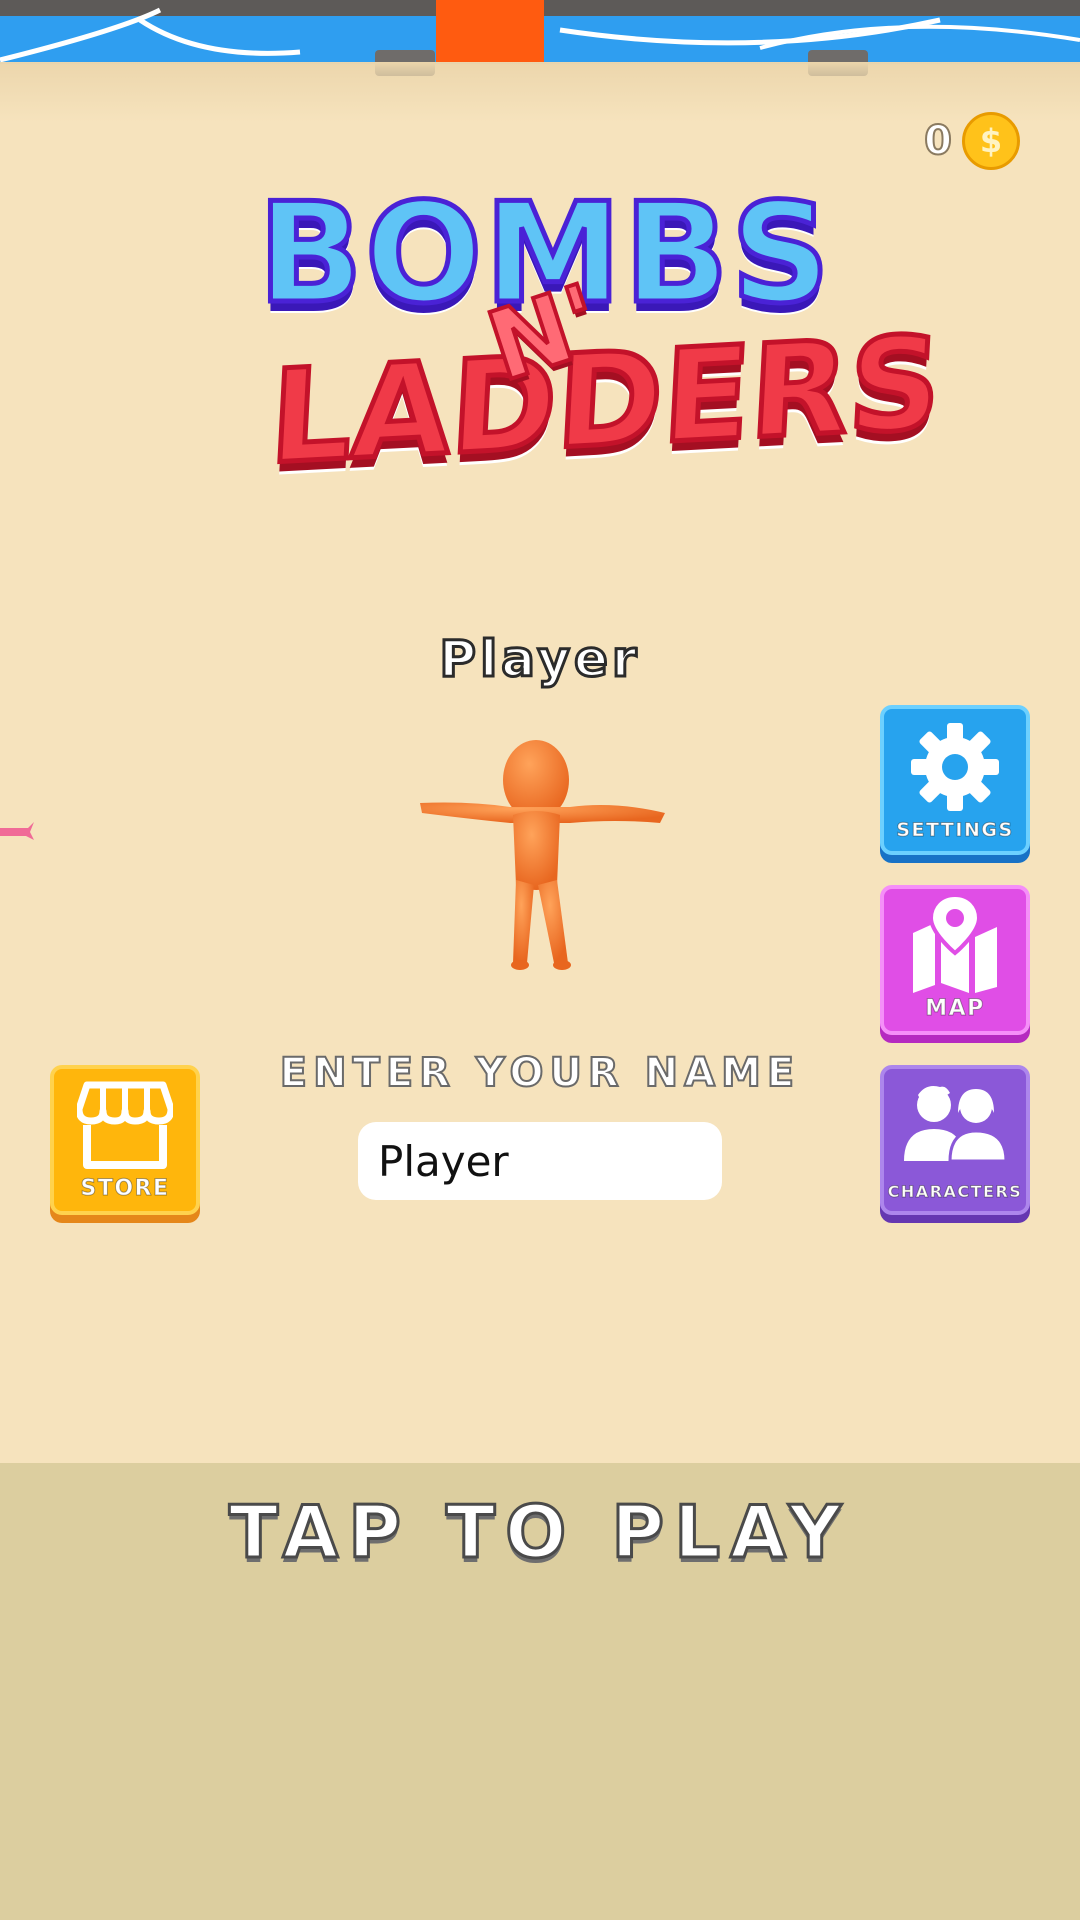 This screenshot has height=1920, width=1080. Describe the element at coordinates (490, 31) in the screenshot. I see `orange-post` at that location.